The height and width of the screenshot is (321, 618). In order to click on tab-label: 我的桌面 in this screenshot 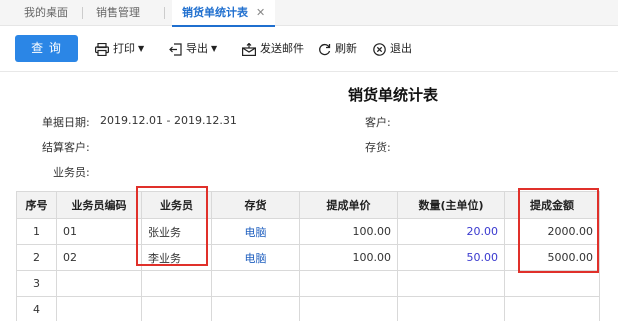, I will do `click(46, 12)`.